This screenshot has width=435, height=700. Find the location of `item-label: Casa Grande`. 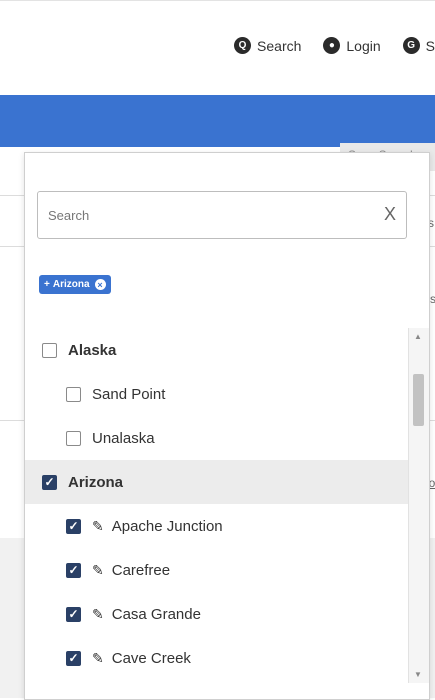

item-label: Casa Grande is located at coordinates (156, 614).